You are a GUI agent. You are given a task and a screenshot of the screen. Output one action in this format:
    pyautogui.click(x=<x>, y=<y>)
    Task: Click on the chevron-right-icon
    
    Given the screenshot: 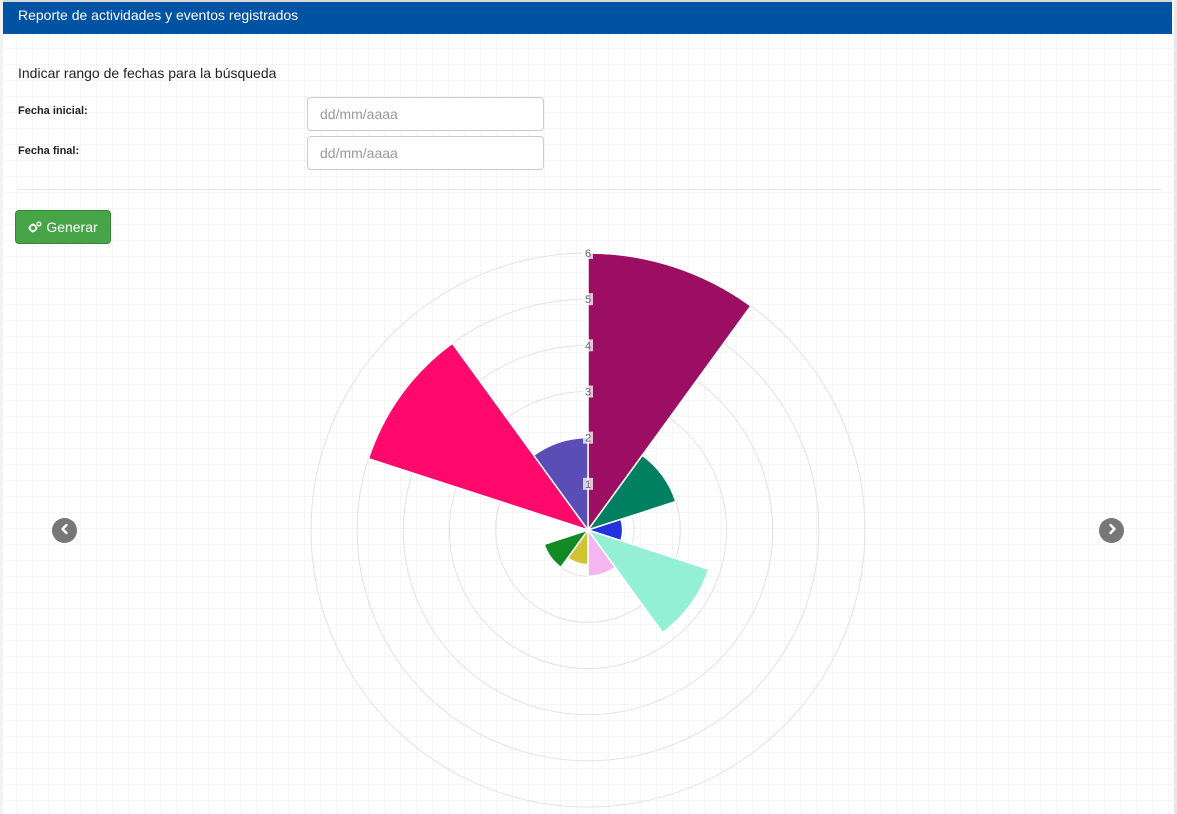 What is the action you would take?
    pyautogui.click(x=1112, y=531)
    